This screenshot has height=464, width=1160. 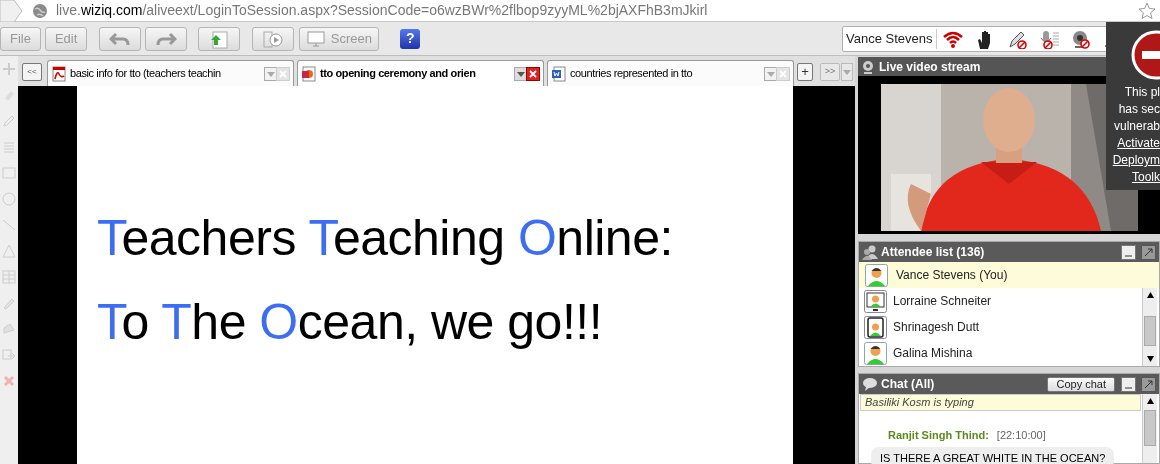 I want to click on move-icon, so click(x=9, y=69).